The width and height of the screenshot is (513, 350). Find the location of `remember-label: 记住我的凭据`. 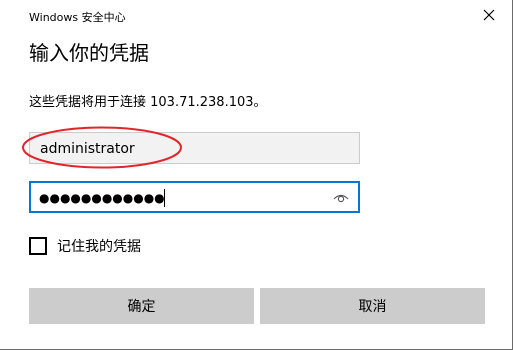

remember-label: 记住我的凭据 is located at coordinates (99, 247).